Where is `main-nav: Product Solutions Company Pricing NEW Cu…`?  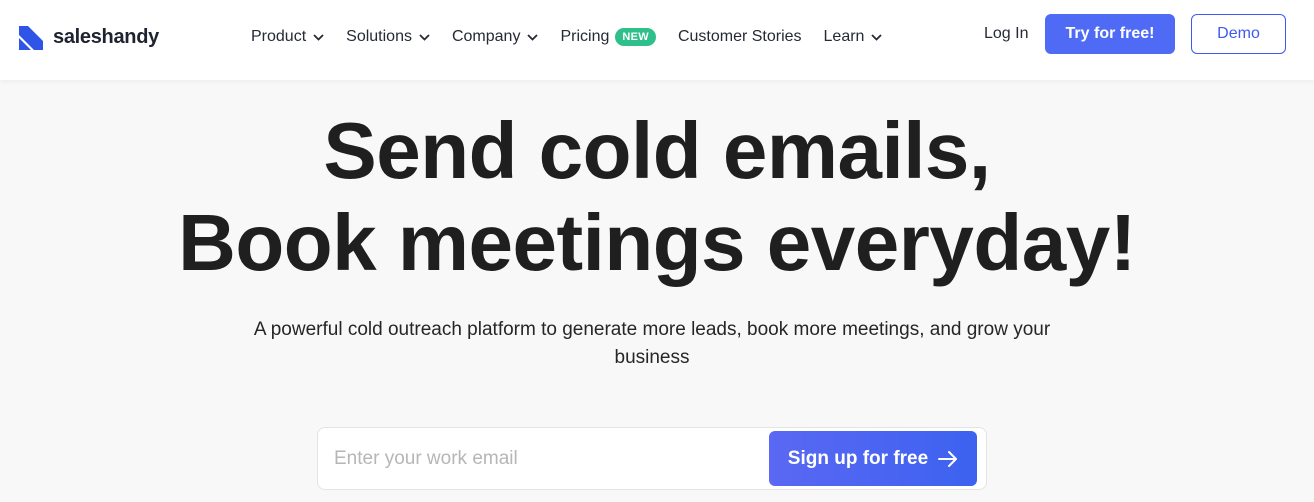
main-nav: Product Solutions Company Pricing NEW Cu… is located at coordinates (577, 37).